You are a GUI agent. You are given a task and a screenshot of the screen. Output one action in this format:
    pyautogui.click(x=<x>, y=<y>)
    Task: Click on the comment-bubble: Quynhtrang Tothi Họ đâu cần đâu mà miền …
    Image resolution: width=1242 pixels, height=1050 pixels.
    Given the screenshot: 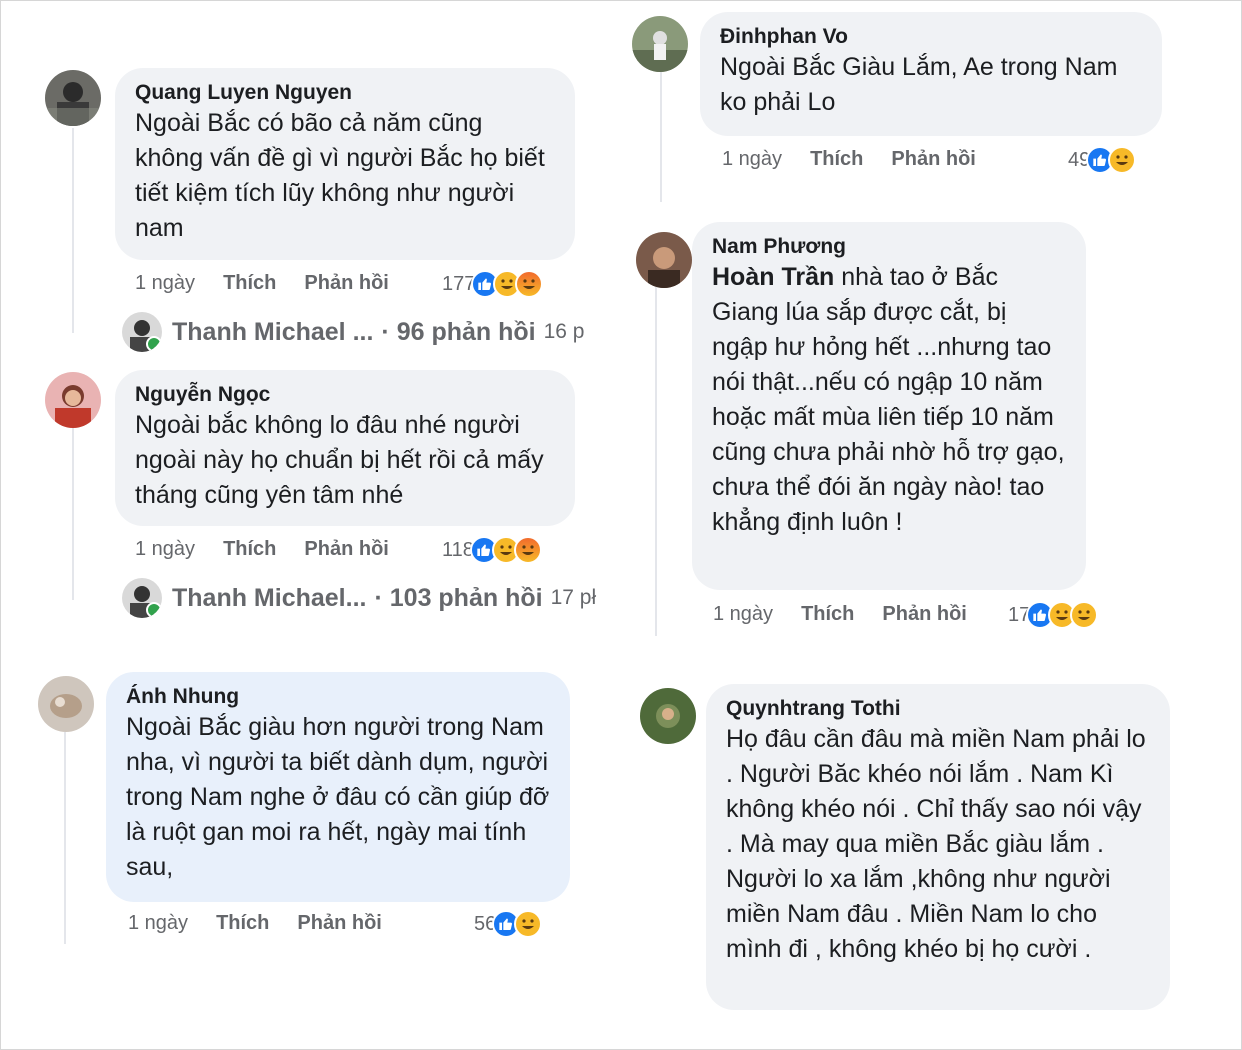 What is the action you would take?
    pyautogui.click(x=938, y=847)
    